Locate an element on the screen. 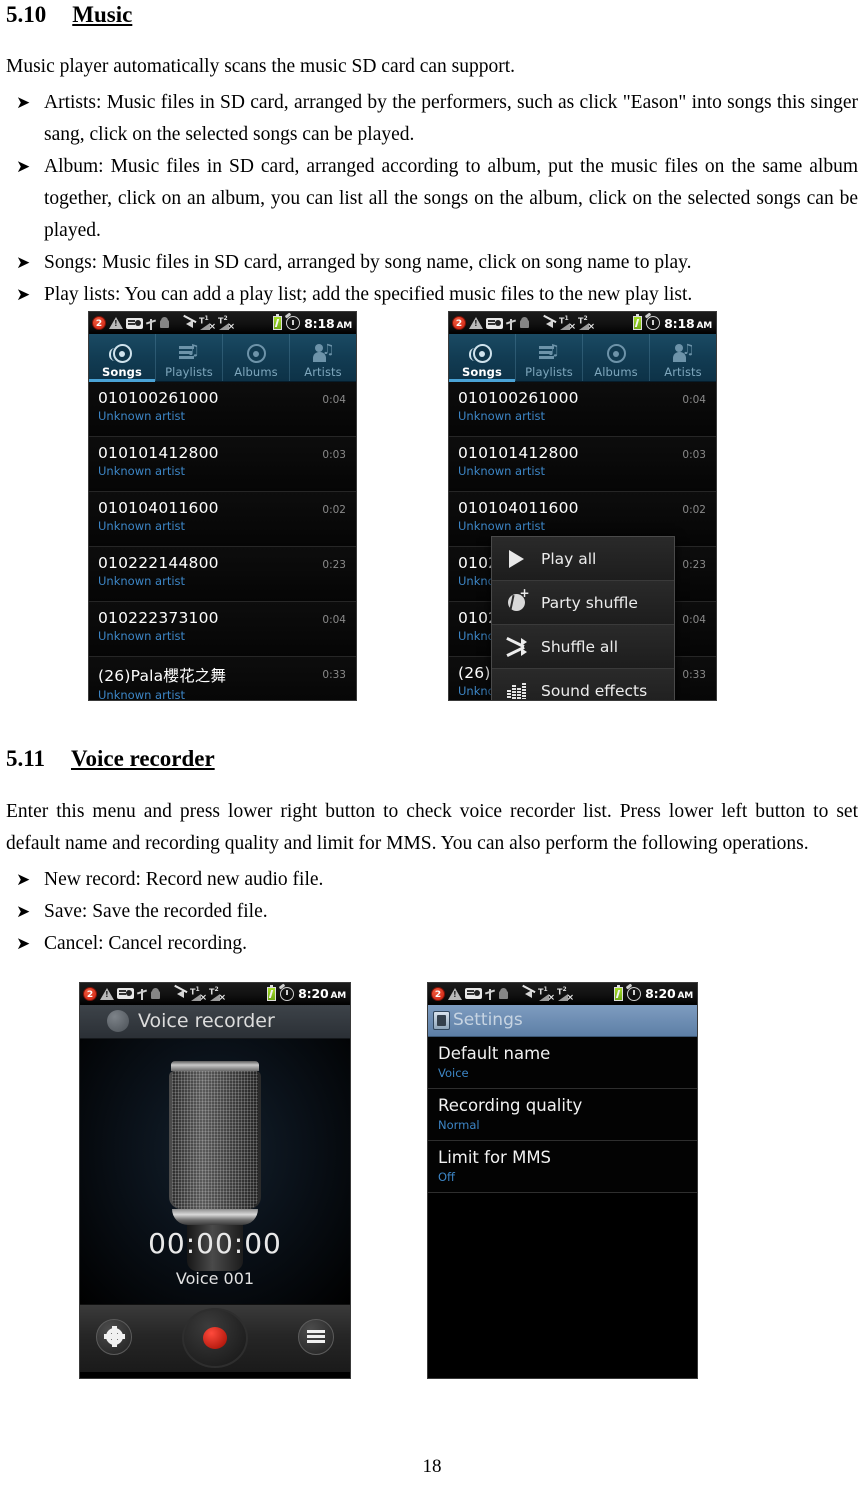  menu-item-party-shuffle: Party shuffle is located at coordinates (583, 603).